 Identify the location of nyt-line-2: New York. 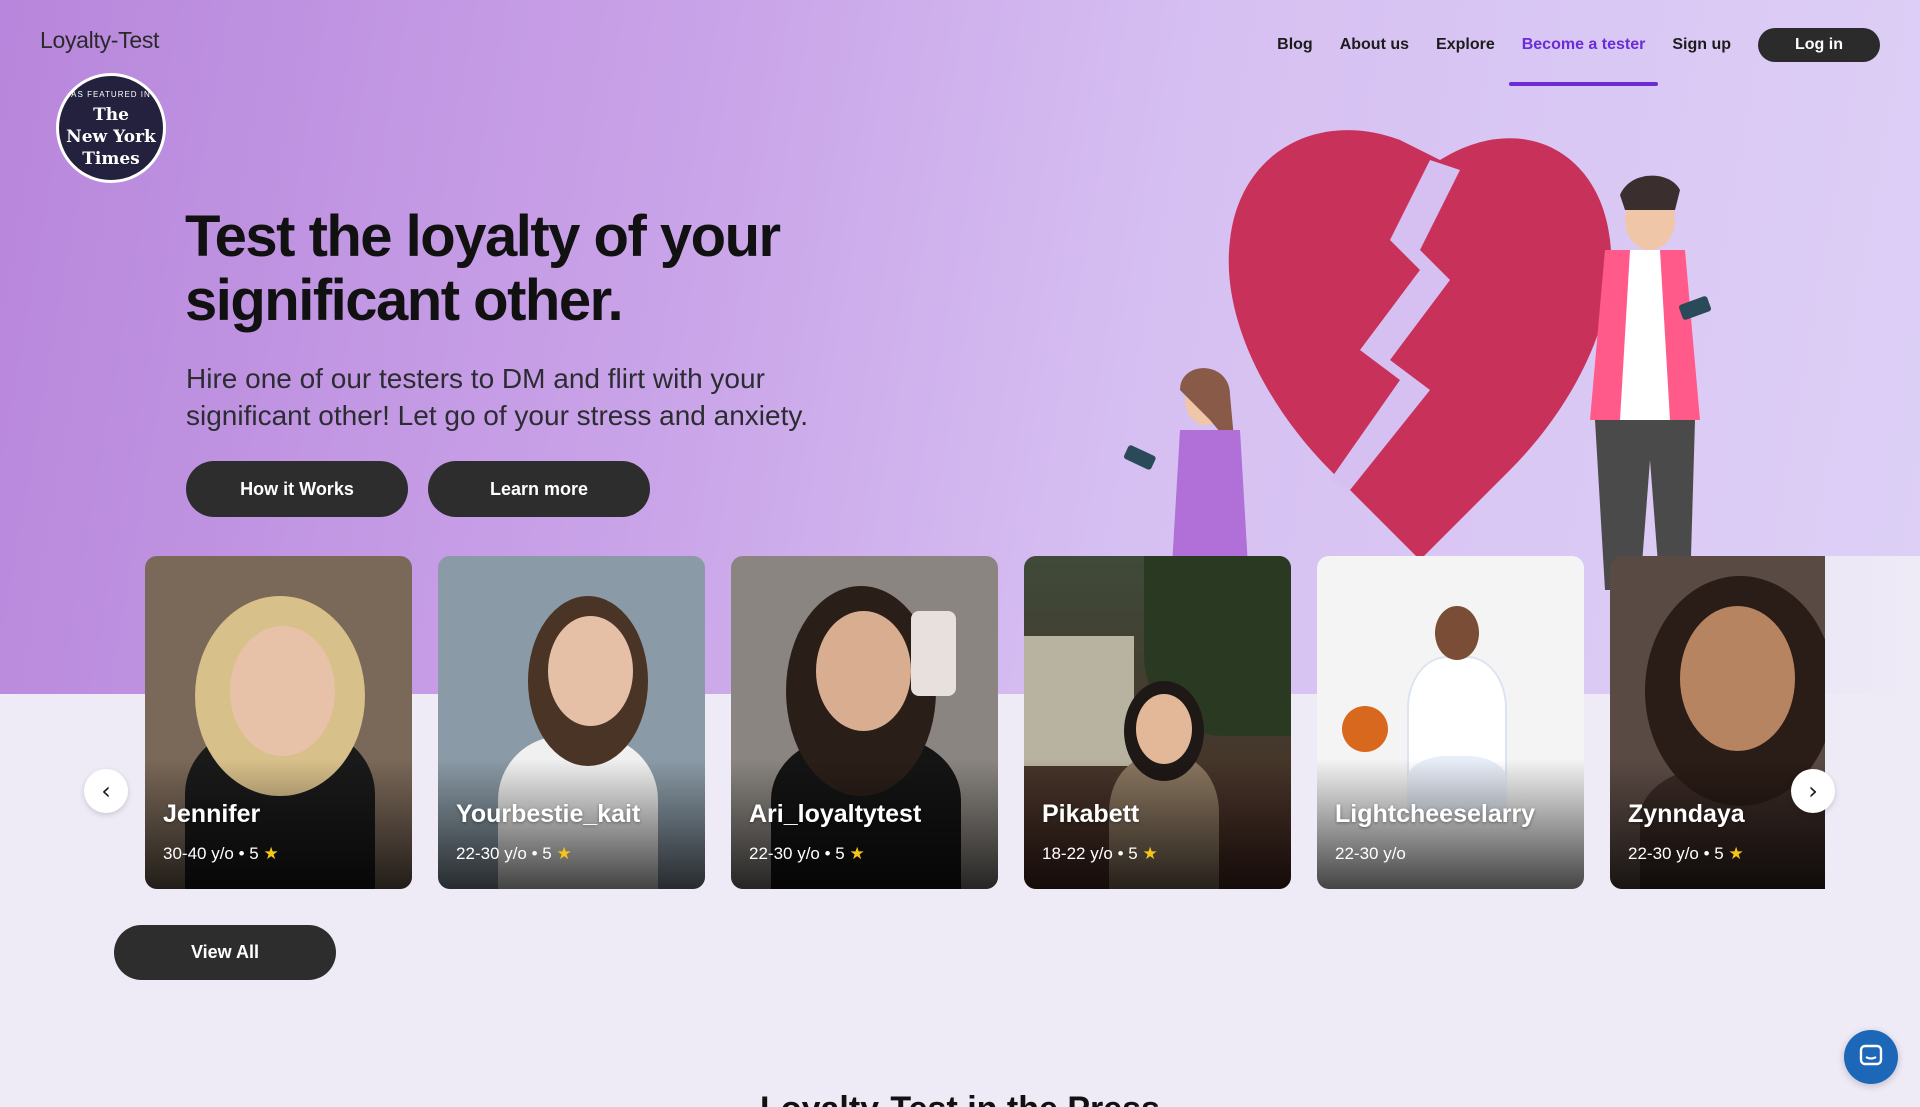
(111, 137).